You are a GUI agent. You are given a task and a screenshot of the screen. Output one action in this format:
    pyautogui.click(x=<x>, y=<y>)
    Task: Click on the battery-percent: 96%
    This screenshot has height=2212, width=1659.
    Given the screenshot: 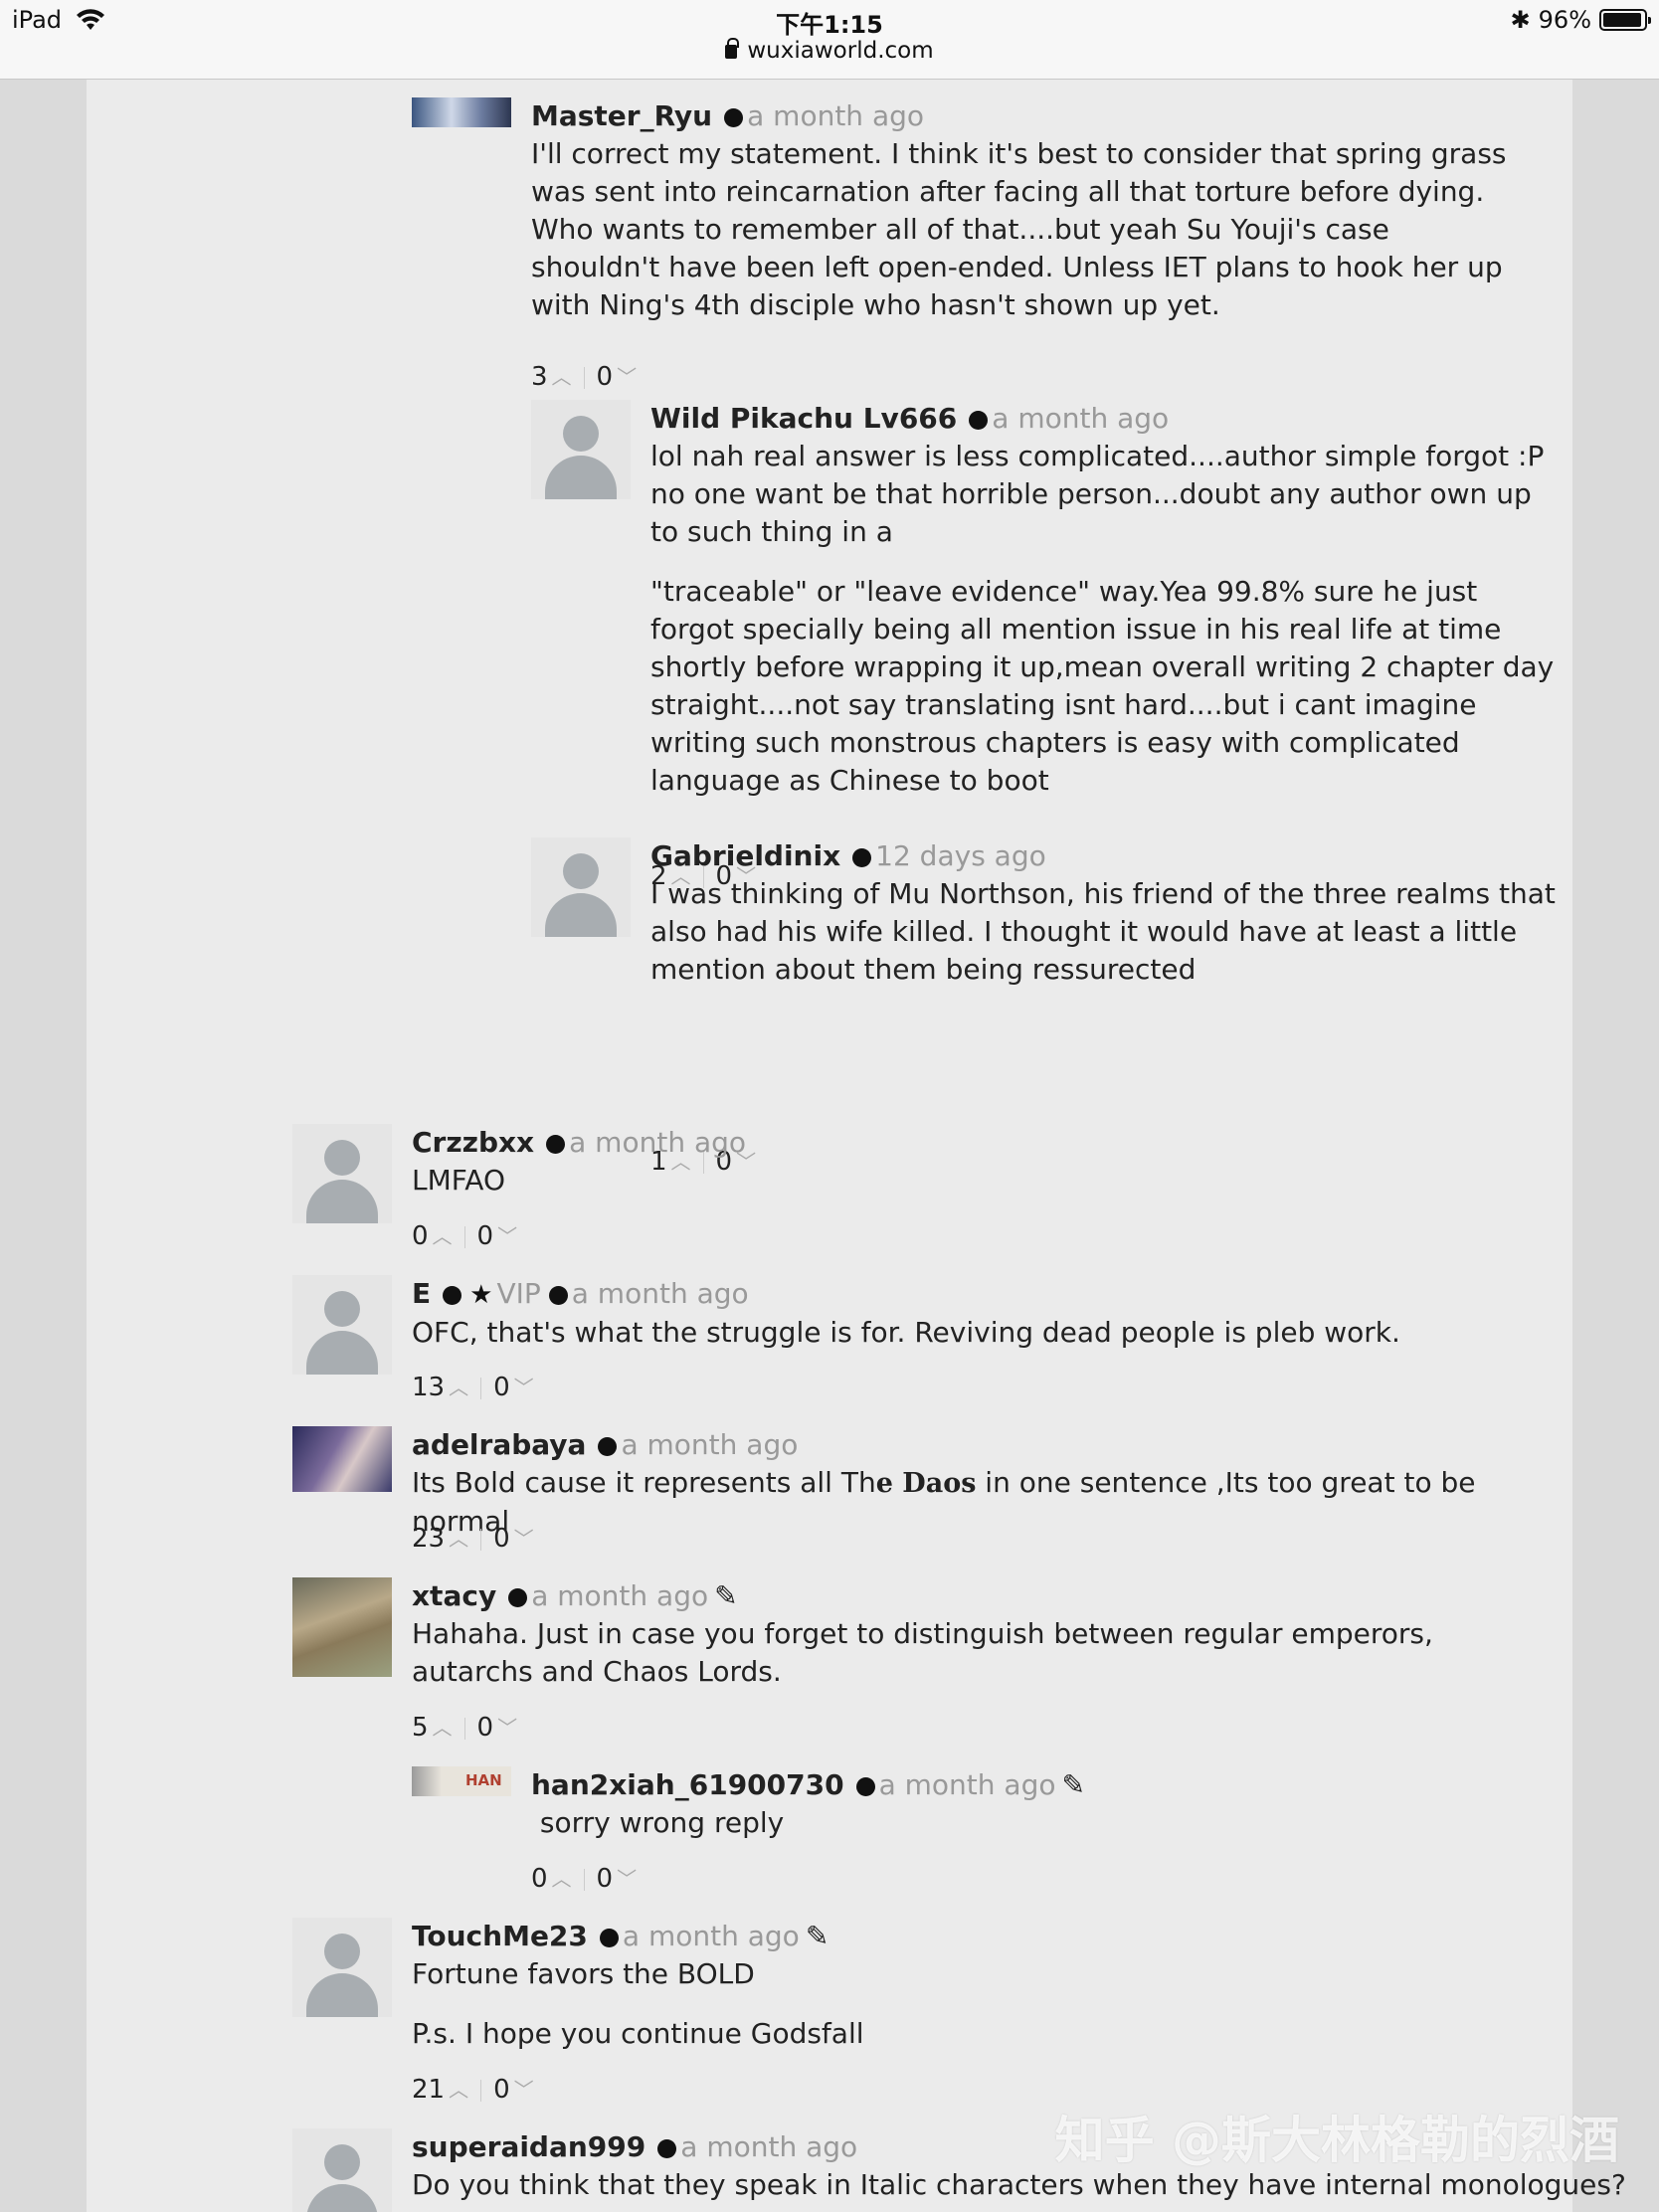 What is the action you would take?
    pyautogui.click(x=1564, y=20)
    